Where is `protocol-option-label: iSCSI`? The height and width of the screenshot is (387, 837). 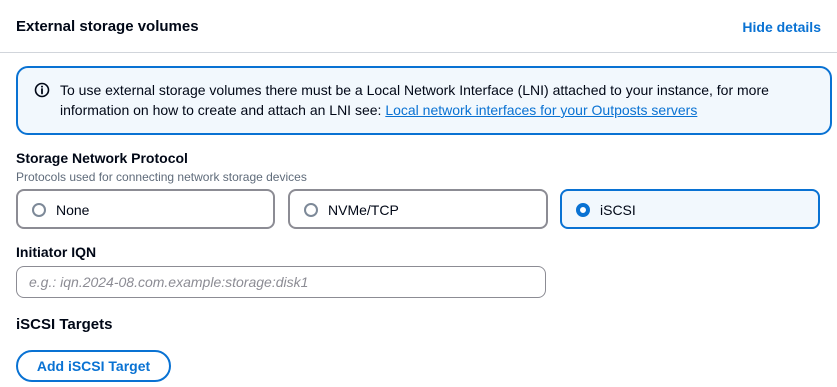
protocol-option-label: iSCSI is located at coordinates (618, 210).